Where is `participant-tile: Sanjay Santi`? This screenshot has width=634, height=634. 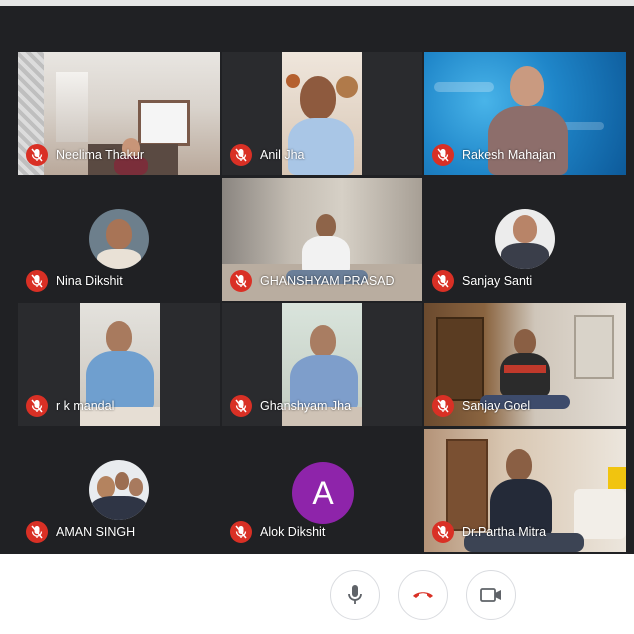 participant-tile: Sanjay Santi is located at coordinates (525, 239).